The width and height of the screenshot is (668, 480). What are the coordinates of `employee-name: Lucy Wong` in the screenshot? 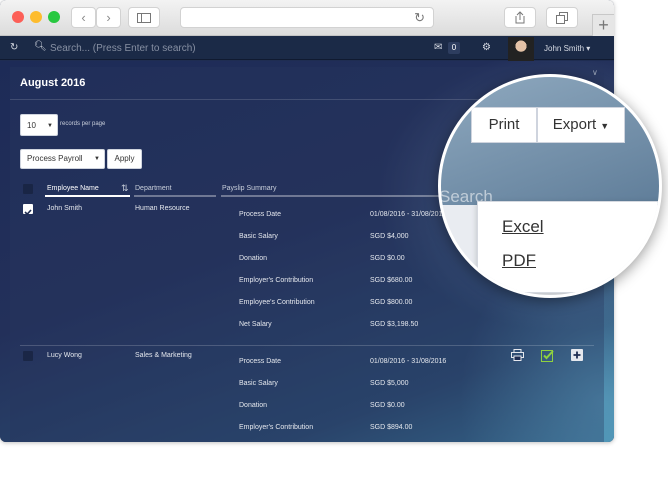 It's located at (64, 355).